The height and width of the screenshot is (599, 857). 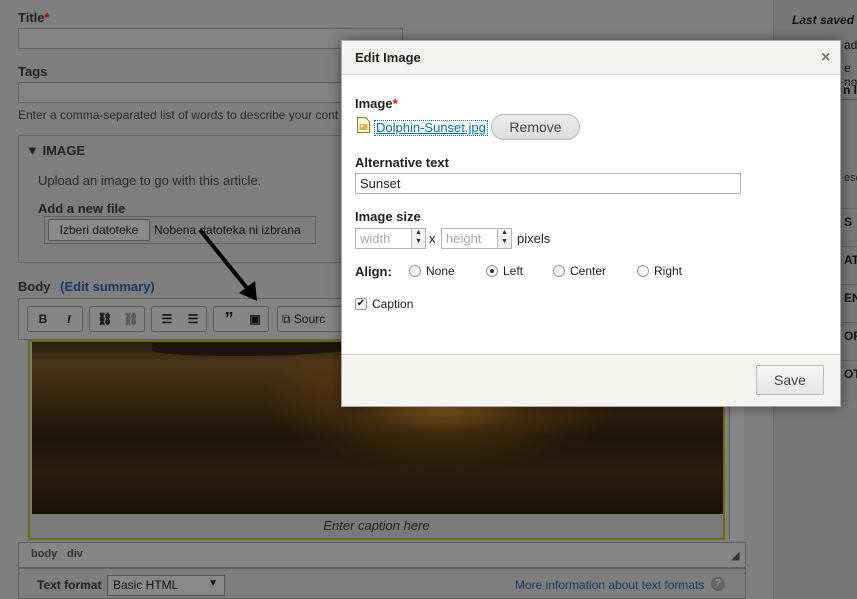 I want to click on remove-button: Remove, so click(x=535, y=127).